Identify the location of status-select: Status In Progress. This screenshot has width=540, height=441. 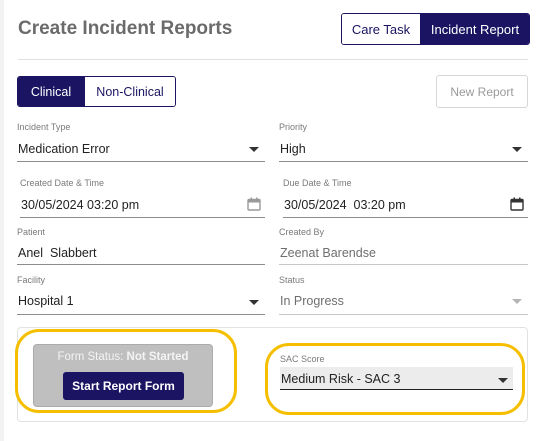
(403, 295).